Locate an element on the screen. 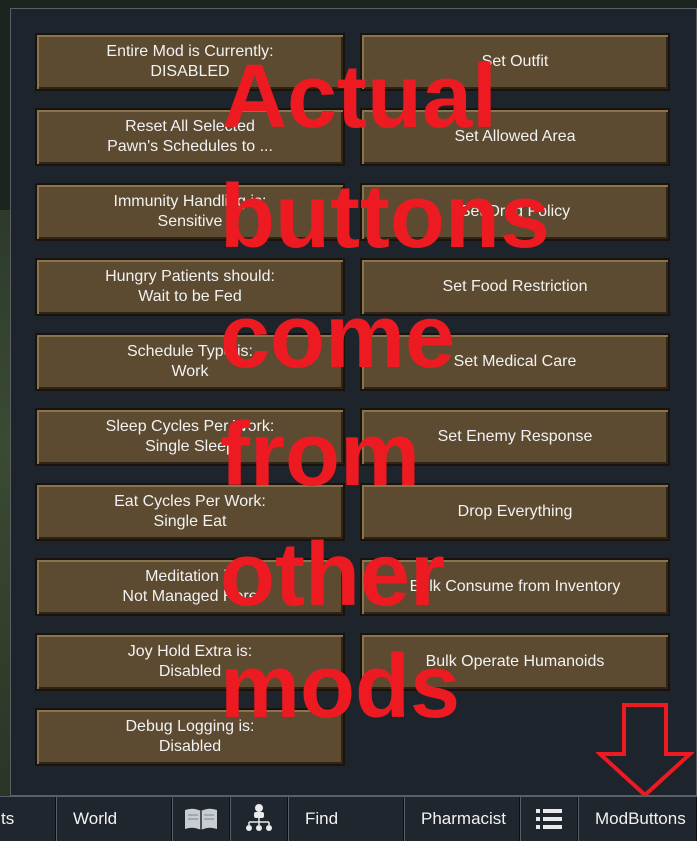 The height and width of the screenshot is (841, 697). button-label-line2: Not Managed Here is located at coordinates (190, 596).